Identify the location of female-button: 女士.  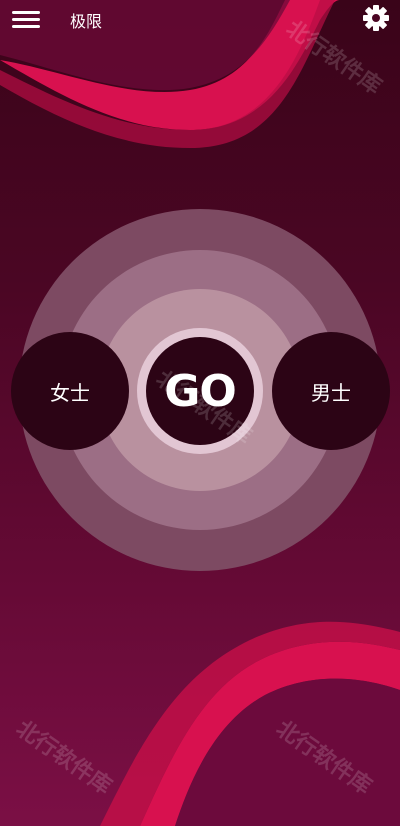
(70, 391).